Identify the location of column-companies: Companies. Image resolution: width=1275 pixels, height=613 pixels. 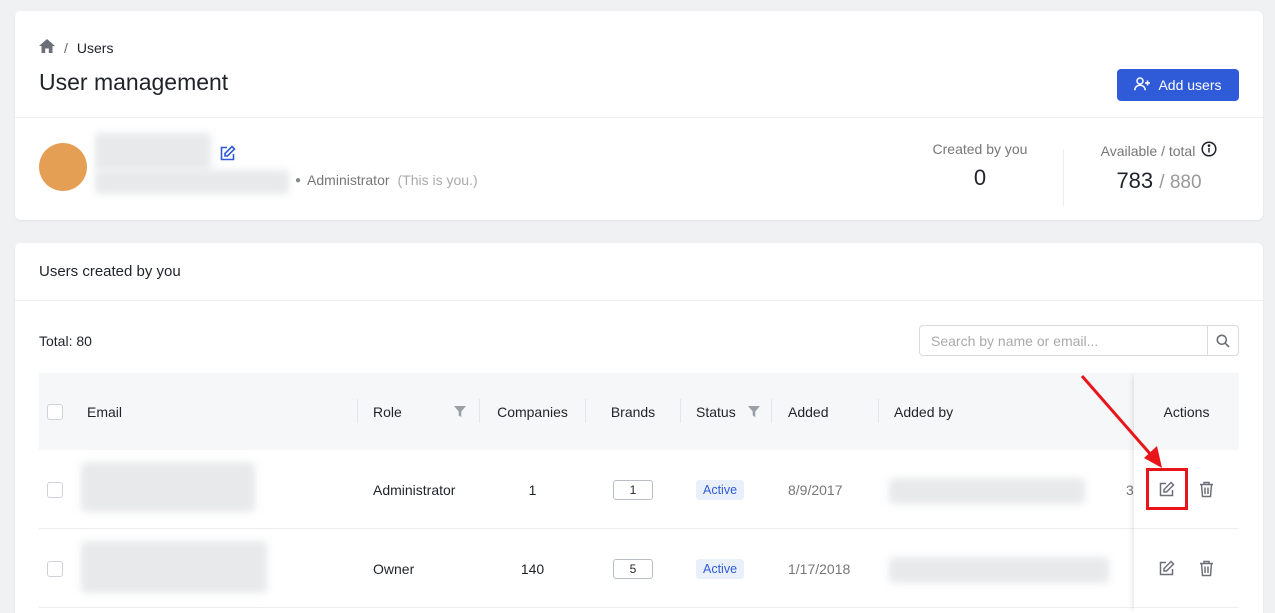
(532, 411).